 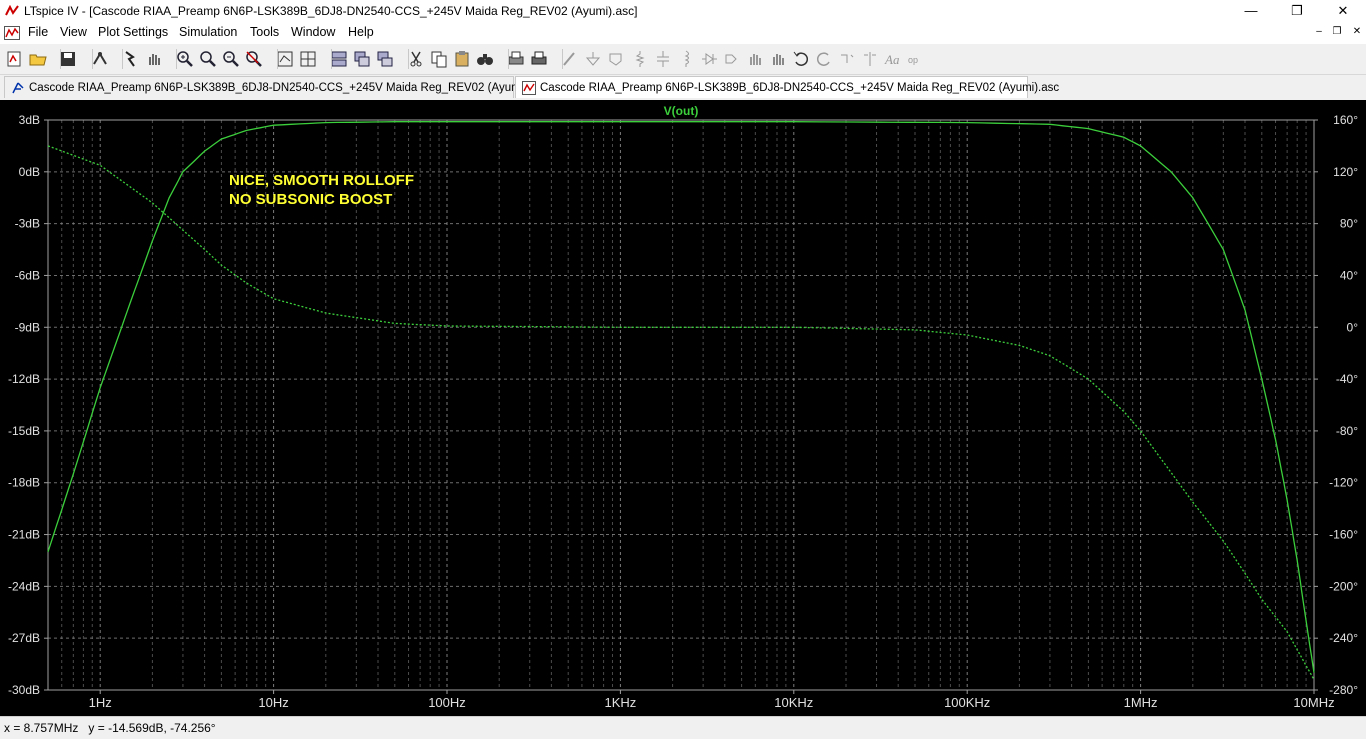 What do you see at coordinates (313, 32) in the screenshot?
I see `menu-window: Window` at bounding box center [313, 32].